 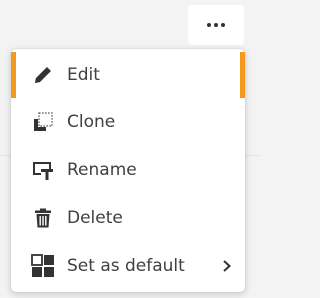 What do you see at coordinates (128, 75) in the screenshot?
I see `menu-item-edit: Edit` at bounding box center [128, 75].